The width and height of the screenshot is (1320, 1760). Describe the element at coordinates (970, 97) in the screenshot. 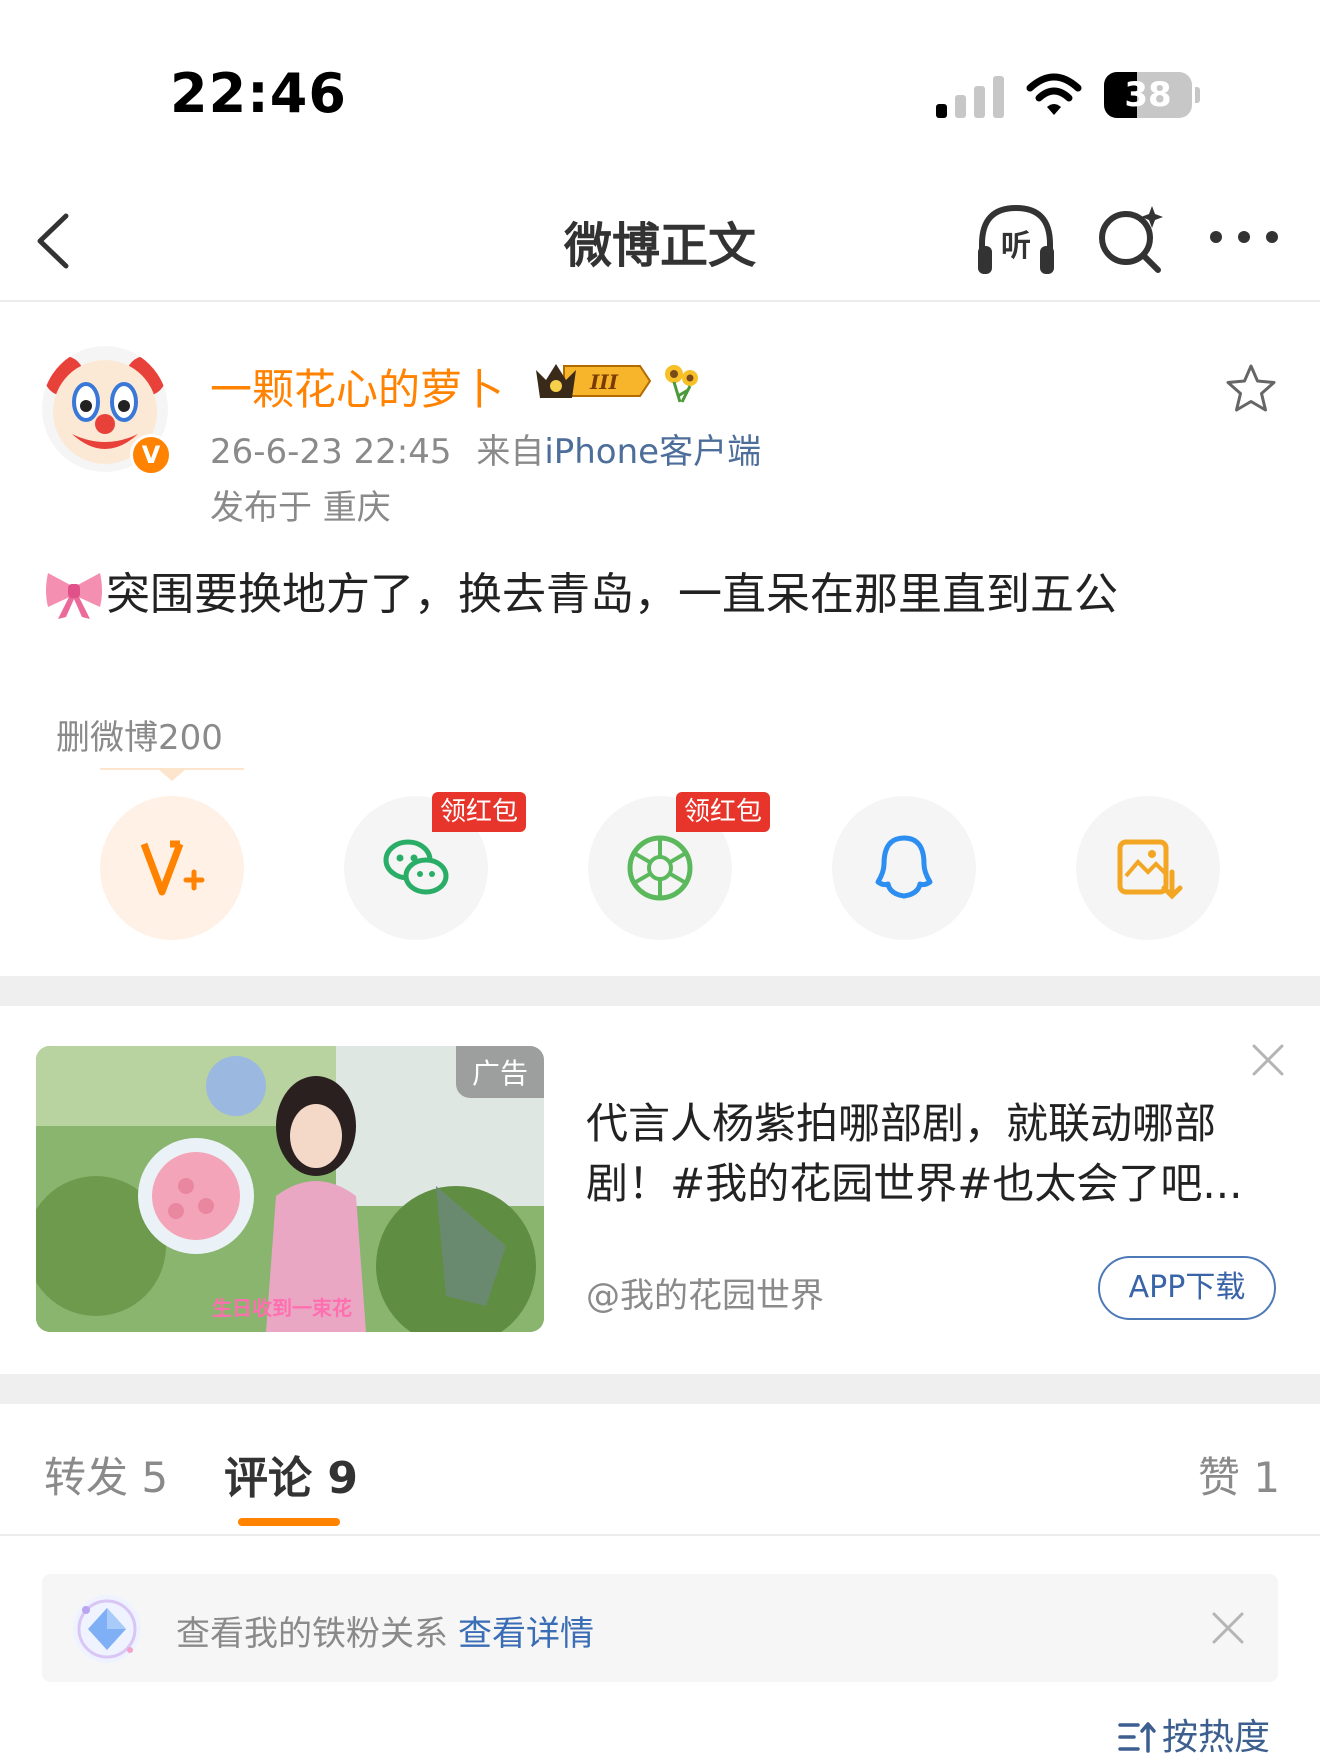

I see `cellular-signal-icon` at that location.